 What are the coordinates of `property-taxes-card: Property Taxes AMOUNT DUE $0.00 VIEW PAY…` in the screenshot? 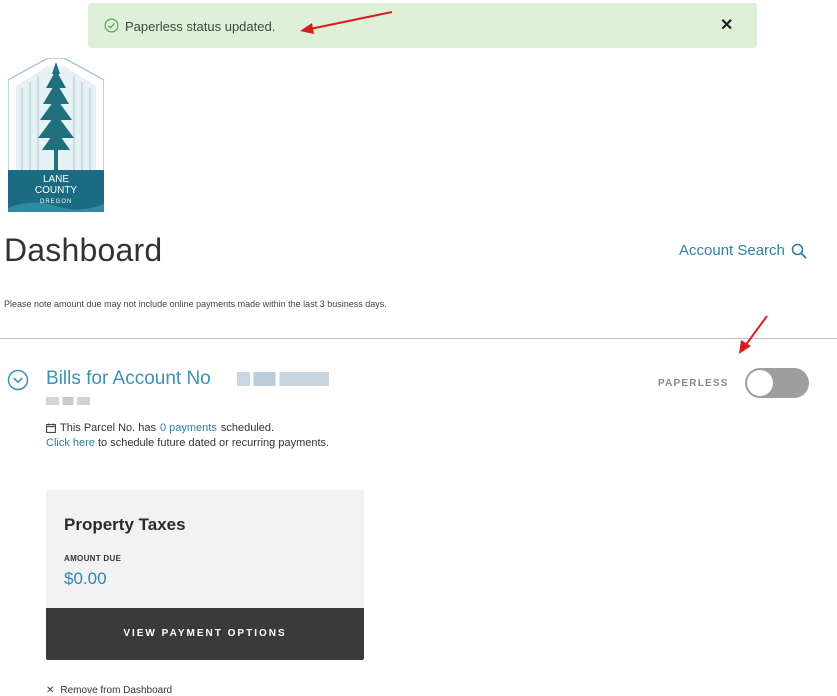 It's located at (205, 575).